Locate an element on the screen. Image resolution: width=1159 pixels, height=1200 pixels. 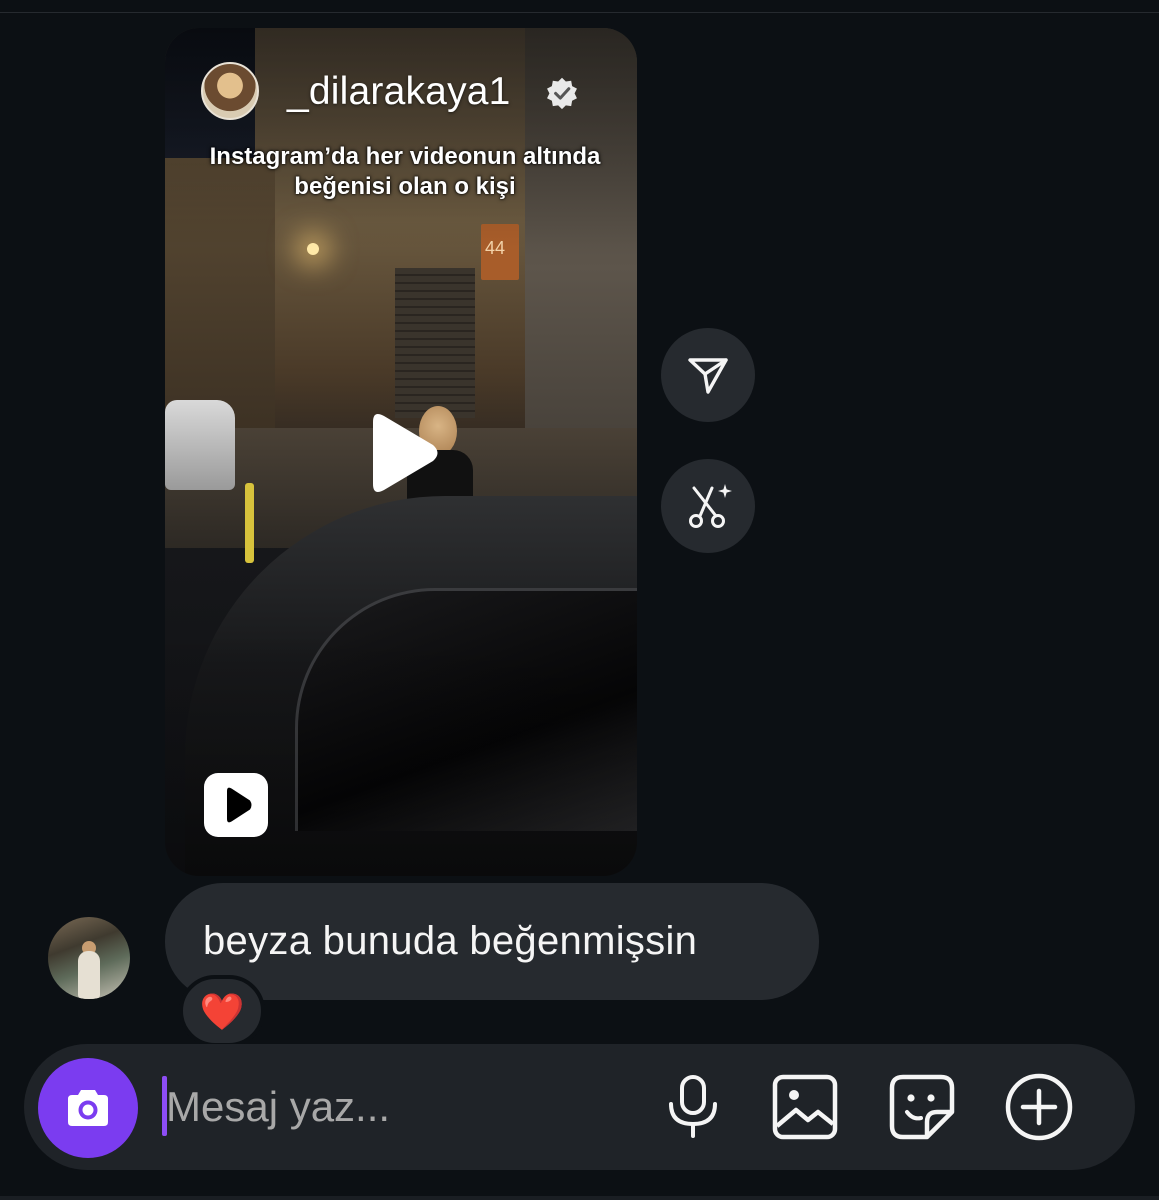
reel-author-avatar is located at coordinates (230, 91).